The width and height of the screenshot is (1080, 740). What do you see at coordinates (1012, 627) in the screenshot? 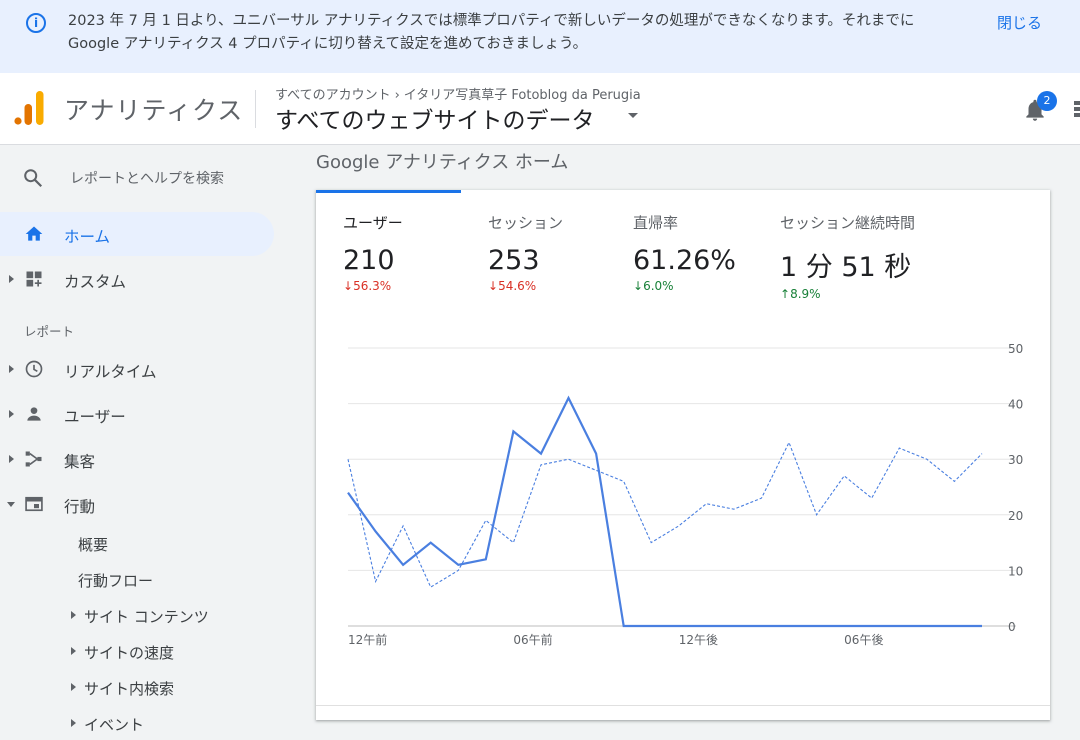
I see `y-tick-label: 0` at bounding box center [1012, 627].